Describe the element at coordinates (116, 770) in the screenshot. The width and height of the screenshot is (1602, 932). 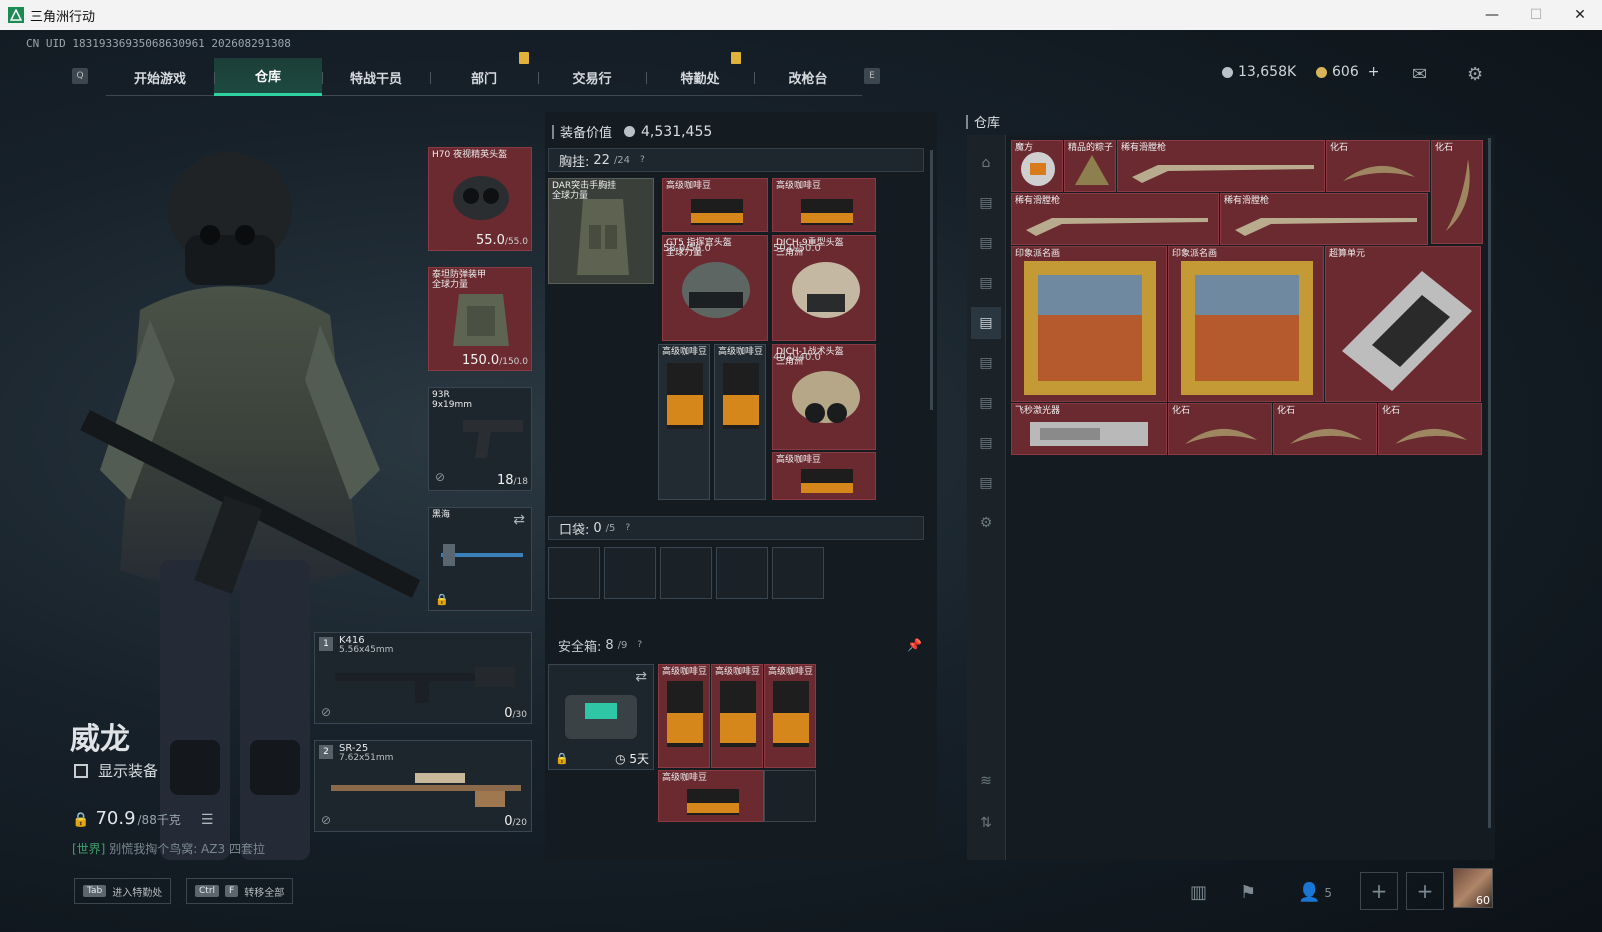
I see `show-gear-toggle: 显示装备` at that location.